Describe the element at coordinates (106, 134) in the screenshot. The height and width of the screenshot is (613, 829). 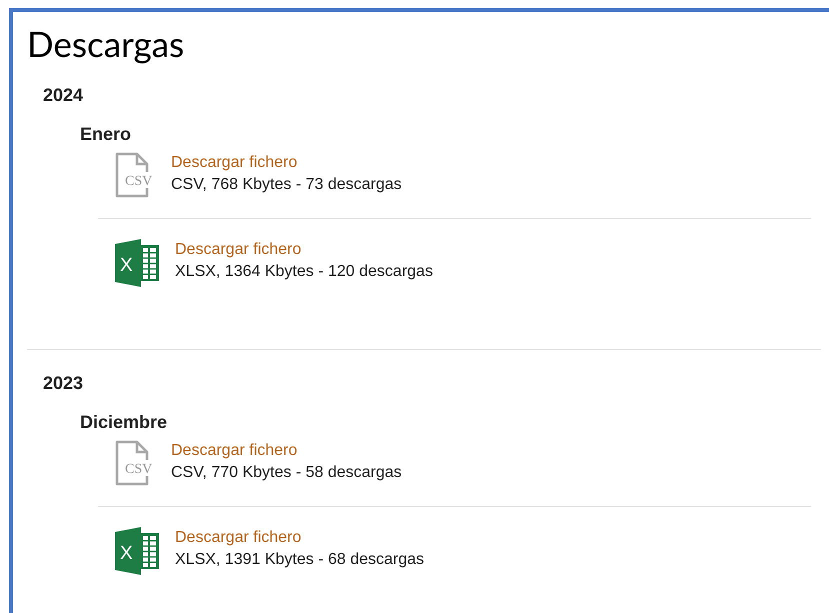
I see `month-heading: Enero` at that location.